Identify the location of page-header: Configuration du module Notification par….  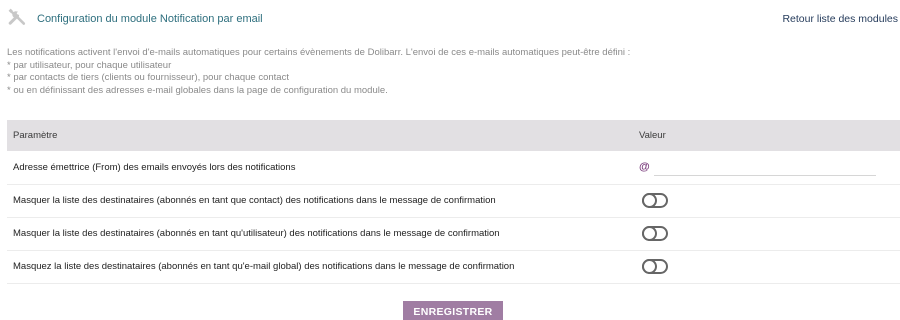
(450, 17).